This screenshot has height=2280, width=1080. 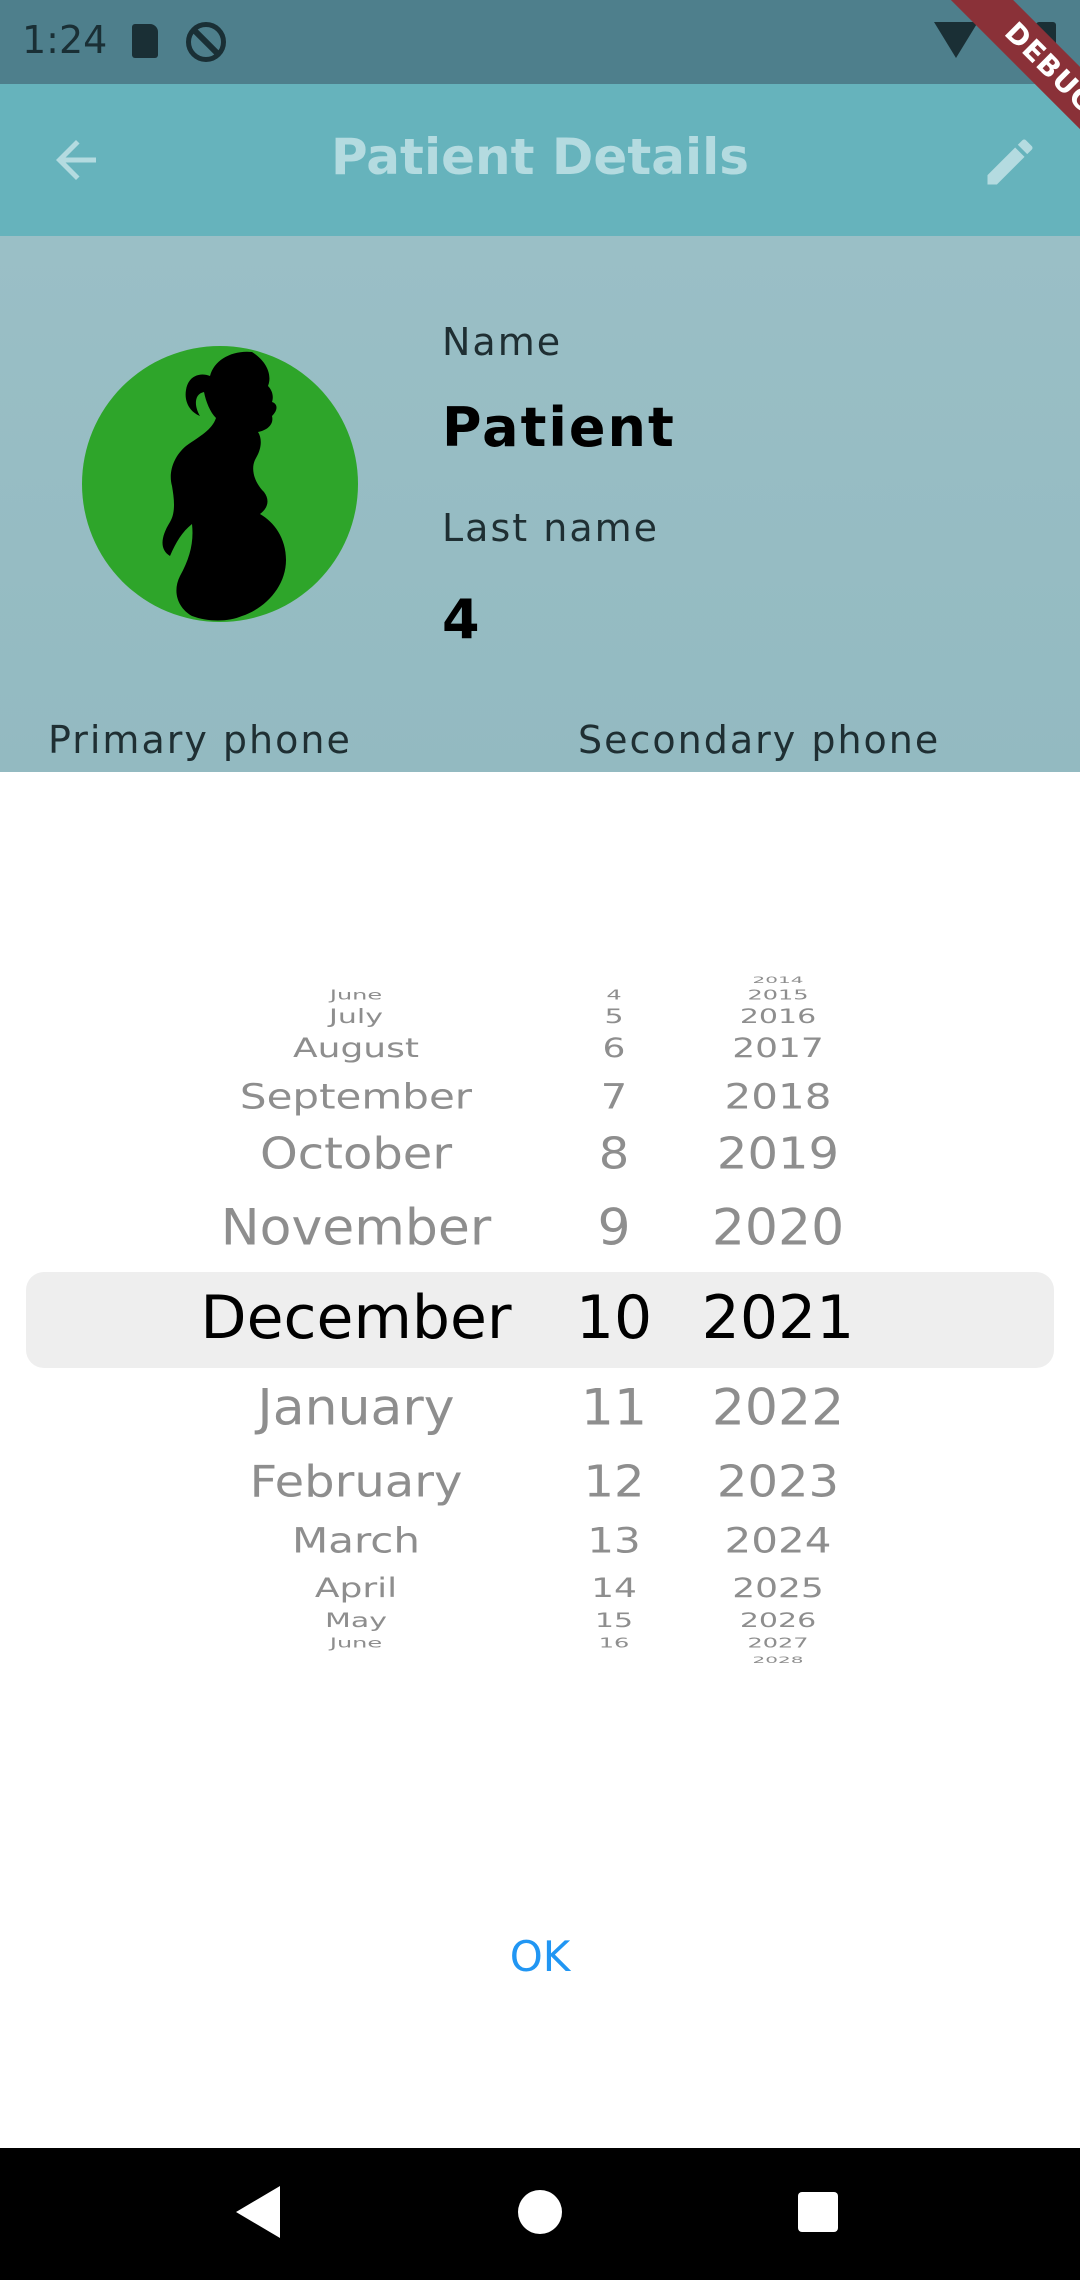 What do you see at coordinates (502, 342) in the screenshot?
I see `name-label: Name` at bounding box center [502, 342].